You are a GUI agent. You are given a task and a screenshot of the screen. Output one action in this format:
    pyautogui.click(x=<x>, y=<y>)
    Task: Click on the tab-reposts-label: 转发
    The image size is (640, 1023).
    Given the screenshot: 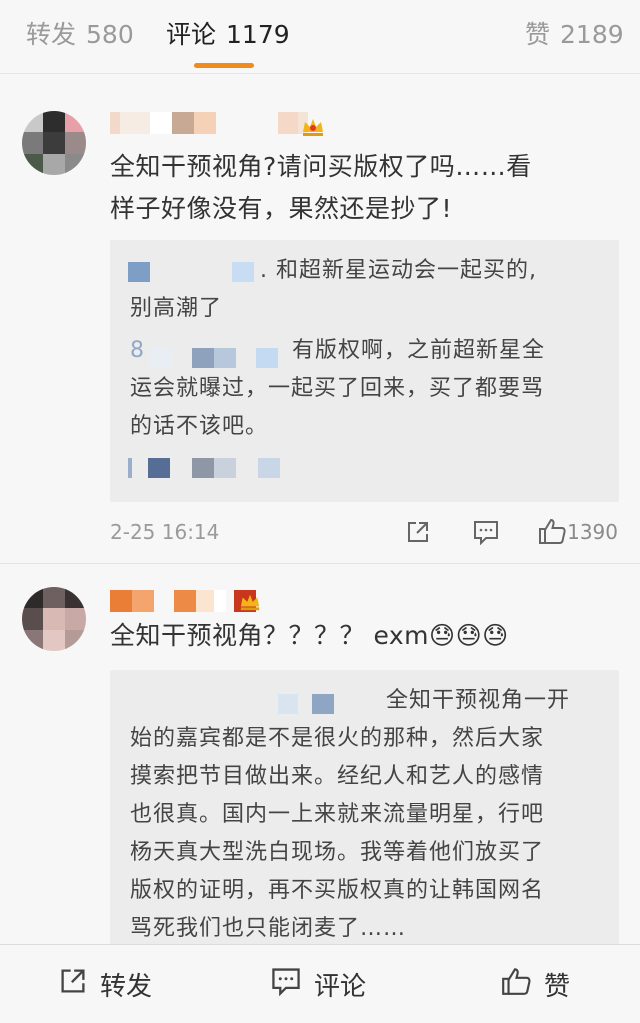 What is the action you would take?
    pyautogui.click(x=51, y=34)
    